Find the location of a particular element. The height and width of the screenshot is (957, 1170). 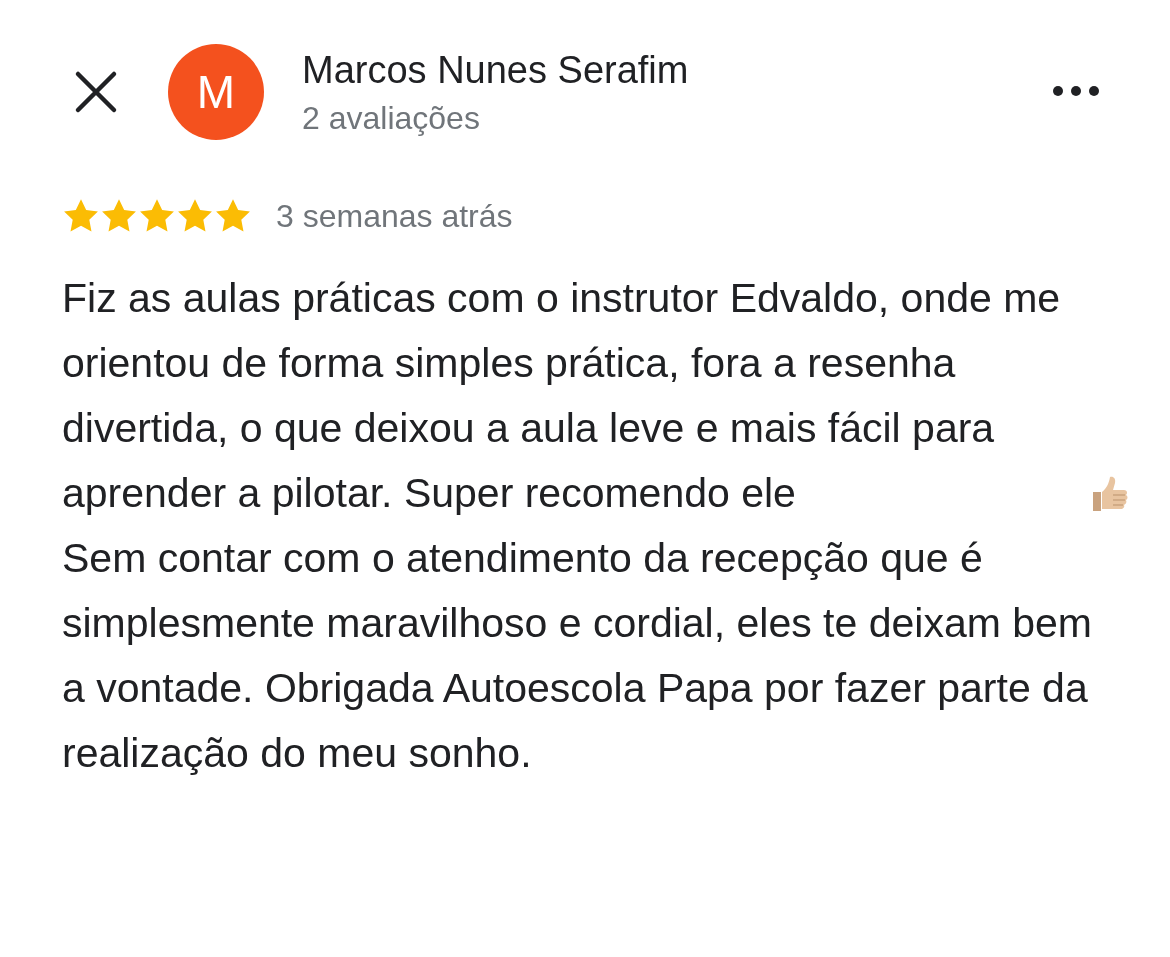

more-icon is located at coordinates (1076, 91).